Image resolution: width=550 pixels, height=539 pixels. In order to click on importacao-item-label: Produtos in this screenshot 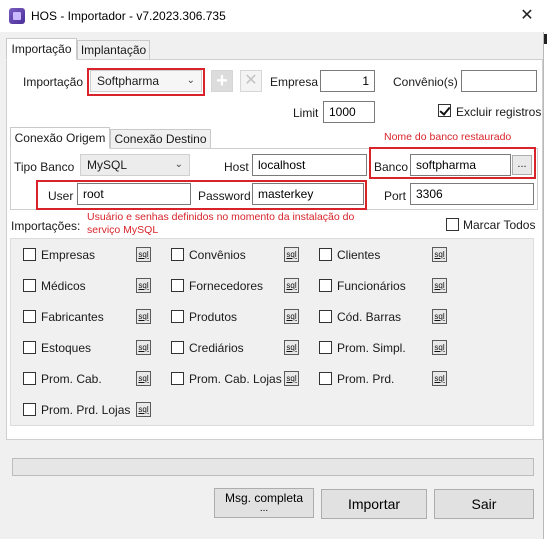, I will do `click(213, 317)`.